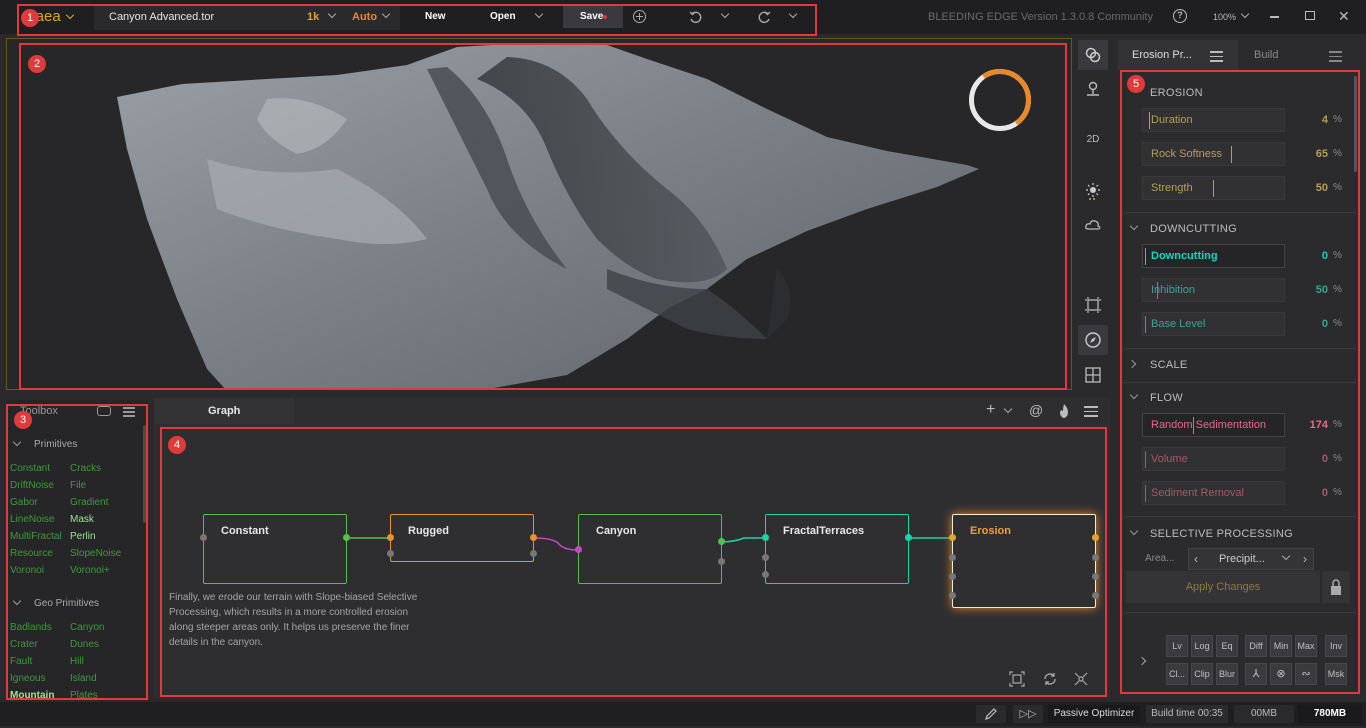 Image resolution: width=1366 pixels, height=728 pixels. What do you see at coordinates (275, 549) in the screenshot?
I see `graph-node-constant: Constant` at bounding box center [275, 549].